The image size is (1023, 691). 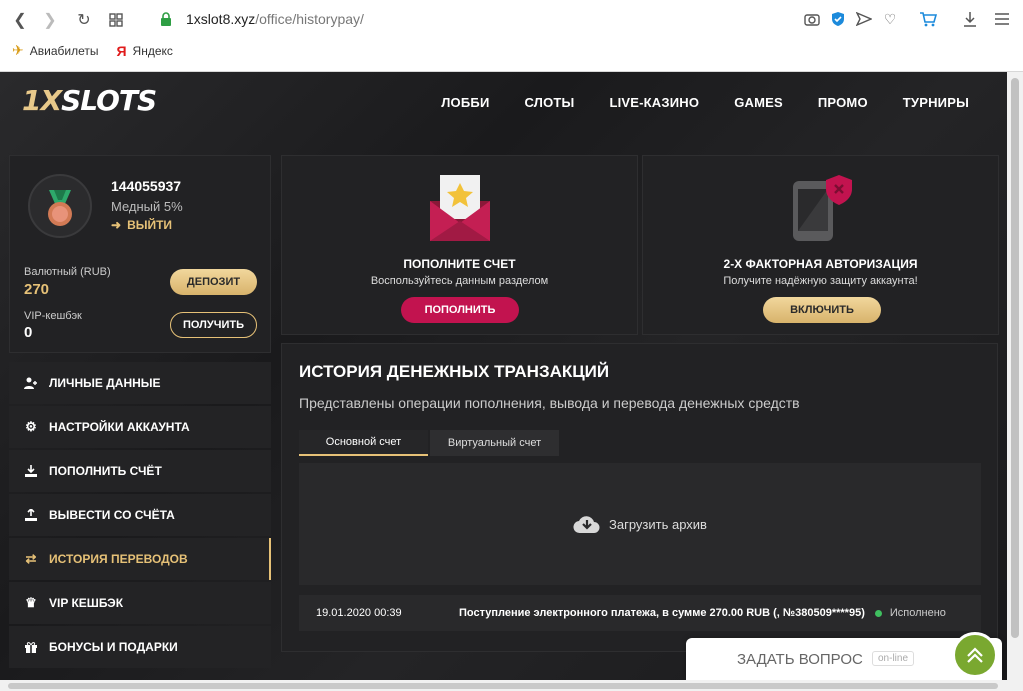 What do you see at coordinates (60, 206) in the screenshot?
I see `medal-icon` at bounding box center [60, 206].